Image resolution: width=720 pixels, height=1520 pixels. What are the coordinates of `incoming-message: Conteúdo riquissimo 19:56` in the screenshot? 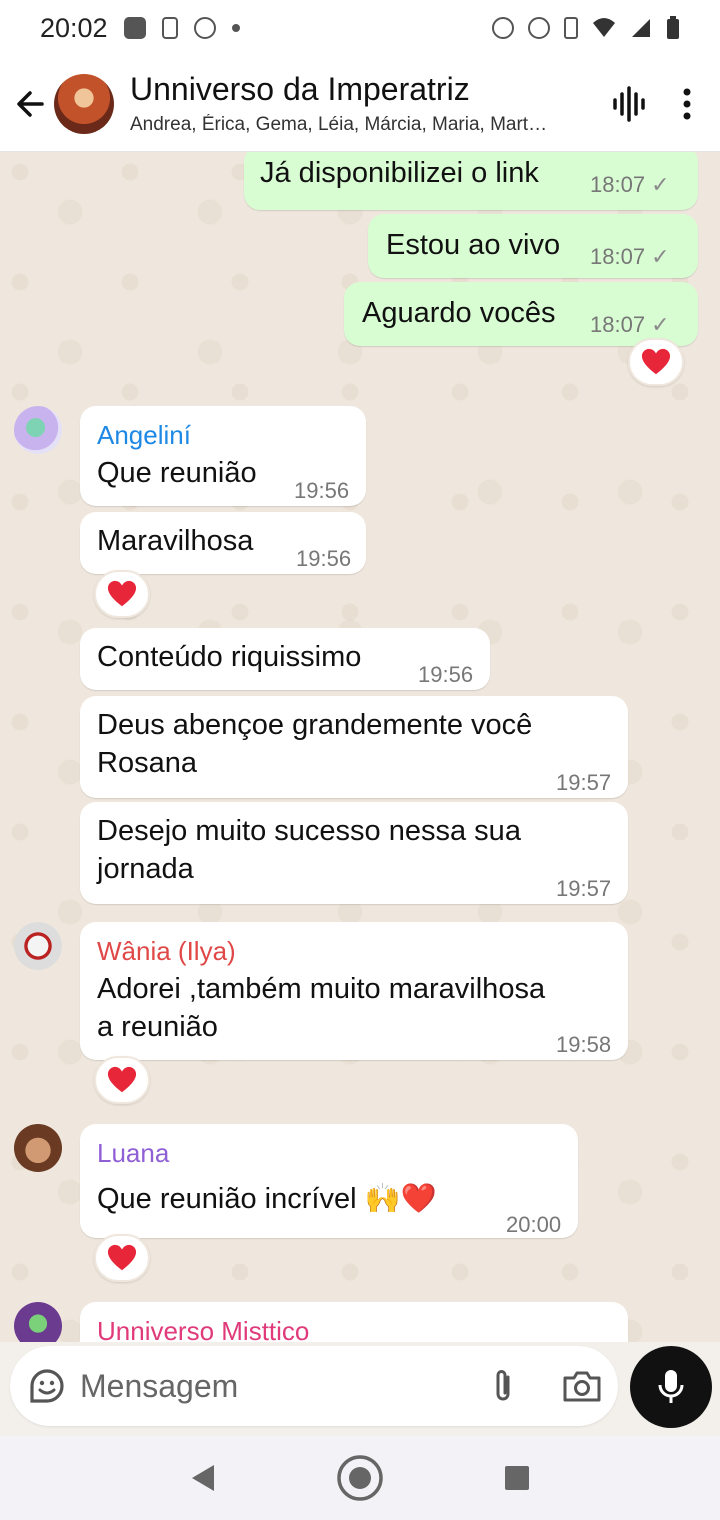 It's located at (285, 659).